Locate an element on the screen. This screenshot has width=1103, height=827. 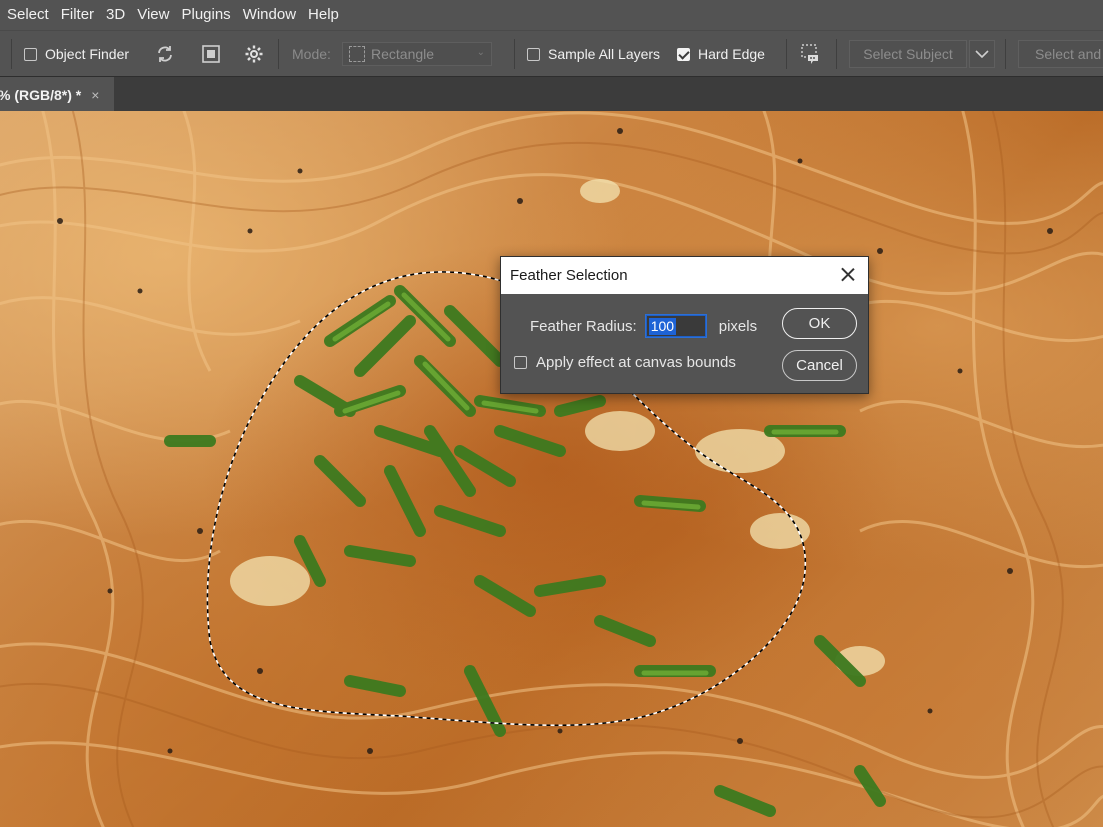
select-and-mask-button: Select and is located at coordinates (1060, 54).